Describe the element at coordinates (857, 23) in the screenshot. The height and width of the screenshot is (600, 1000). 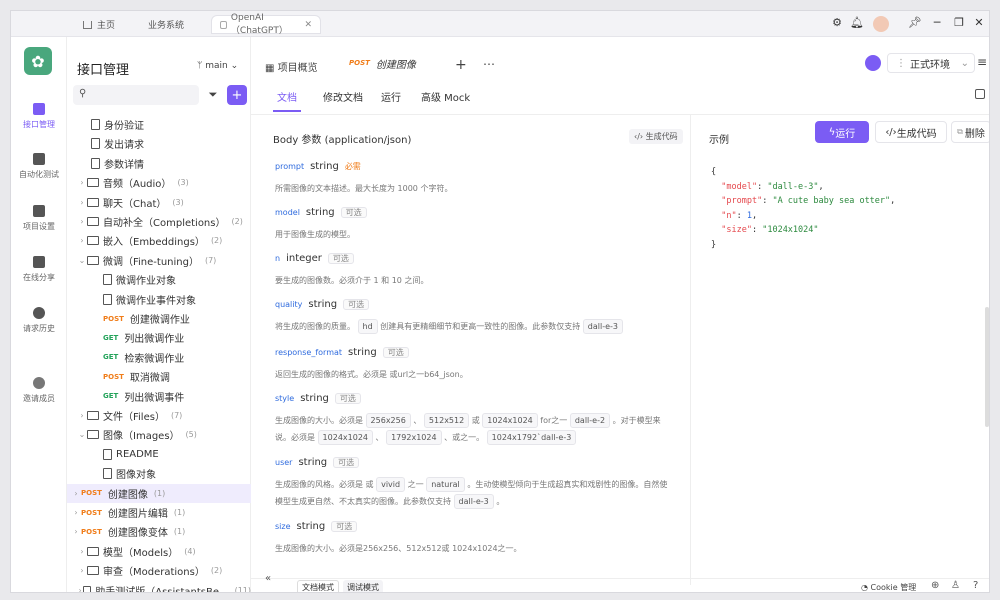
I see `bell-icon: 🔔︎` at that location.